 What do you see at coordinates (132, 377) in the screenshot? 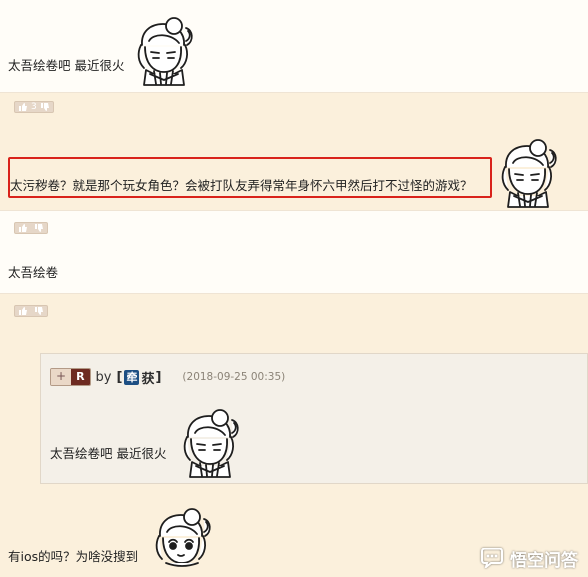
I see `user-badge: 牵` at bounding box center [132, 377].